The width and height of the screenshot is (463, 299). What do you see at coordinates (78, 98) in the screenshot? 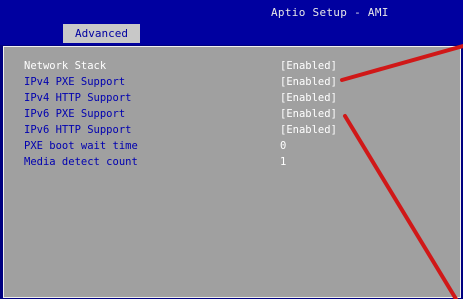
I see `setting-label: IPv4 HTTP Support` at bounding box center [78, 98].